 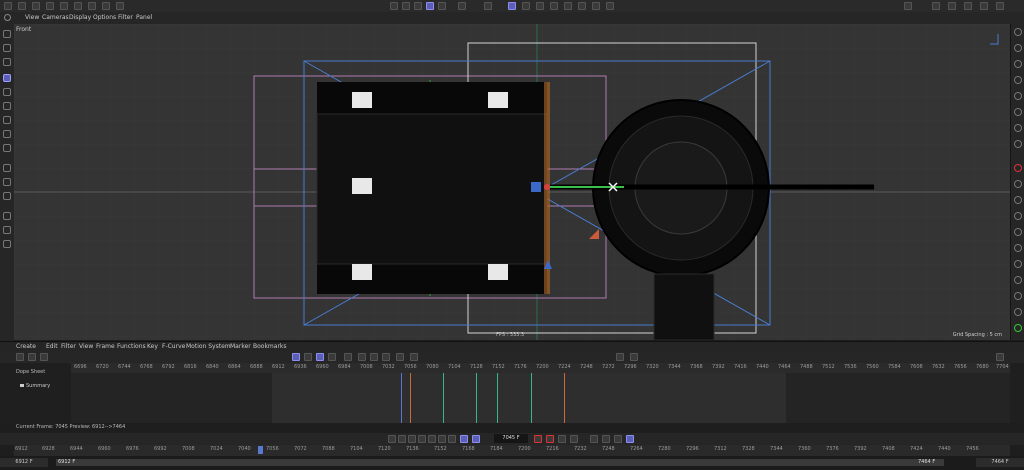 I want to click on tl-dope-icon, so click(x=332, y=357).